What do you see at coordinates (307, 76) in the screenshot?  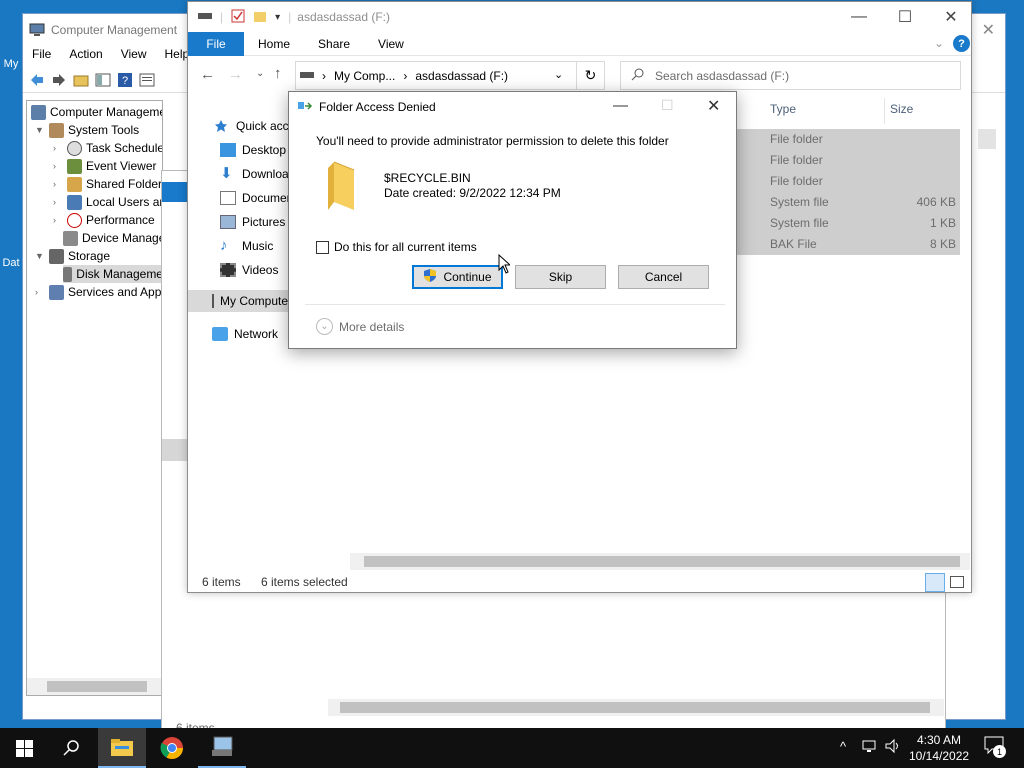 I see `drive-icon` at bounding box center [307, 76].